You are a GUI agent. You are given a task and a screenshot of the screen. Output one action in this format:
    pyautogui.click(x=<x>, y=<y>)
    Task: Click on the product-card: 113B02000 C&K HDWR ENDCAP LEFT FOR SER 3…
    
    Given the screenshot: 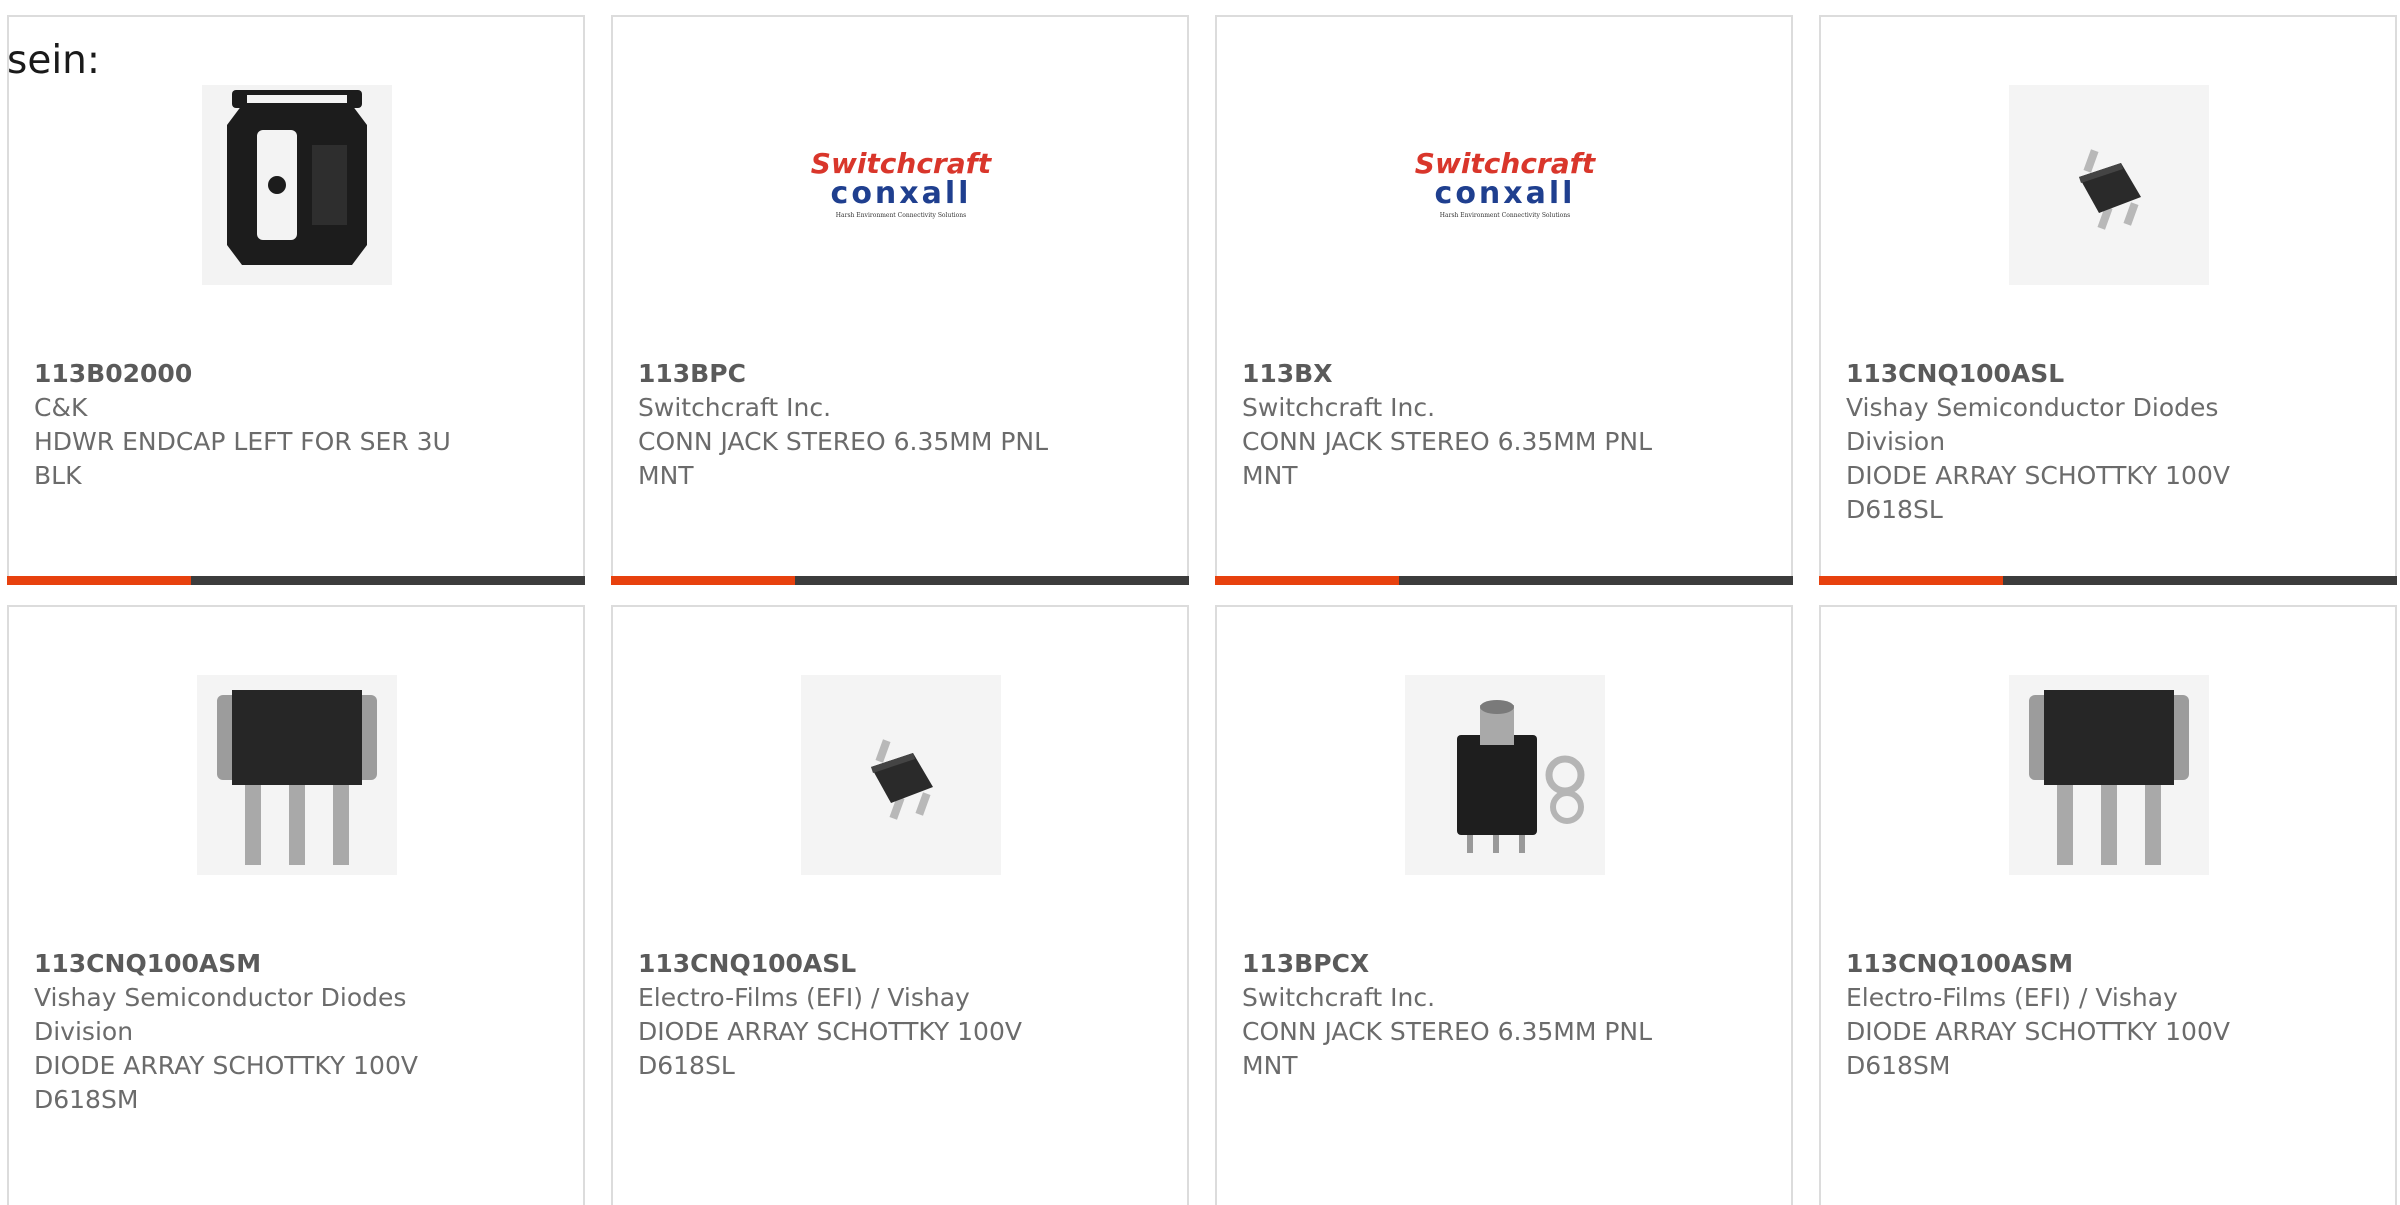 What is the action you would take?
    pyautogui.click(x=296, y=300)
    